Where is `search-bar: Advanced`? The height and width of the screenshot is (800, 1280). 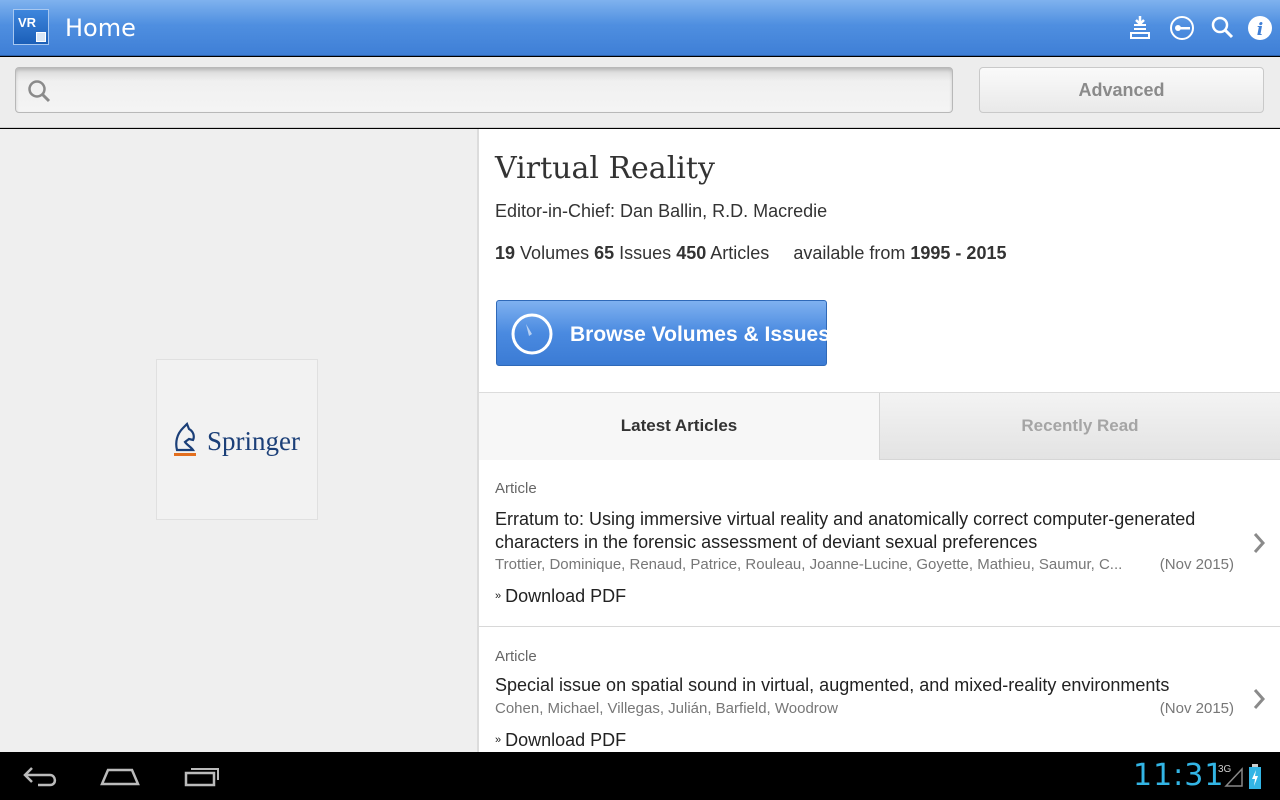
search-bar: Advanced is located at coordinates (640, 92).